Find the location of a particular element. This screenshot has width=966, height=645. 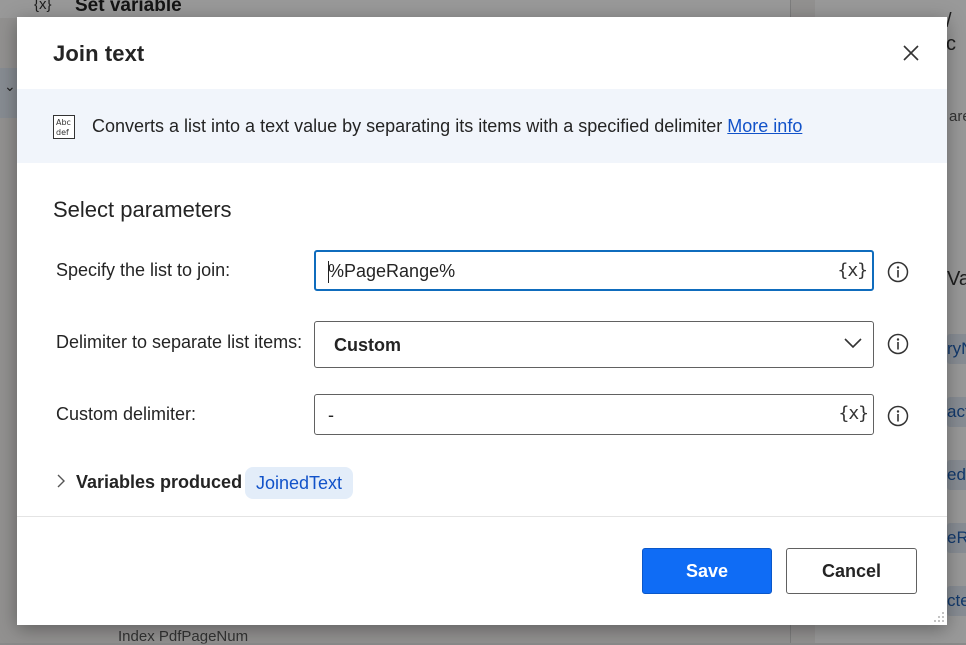

custom-delimiter-input: - {x} is located at coordinates (594, 414).